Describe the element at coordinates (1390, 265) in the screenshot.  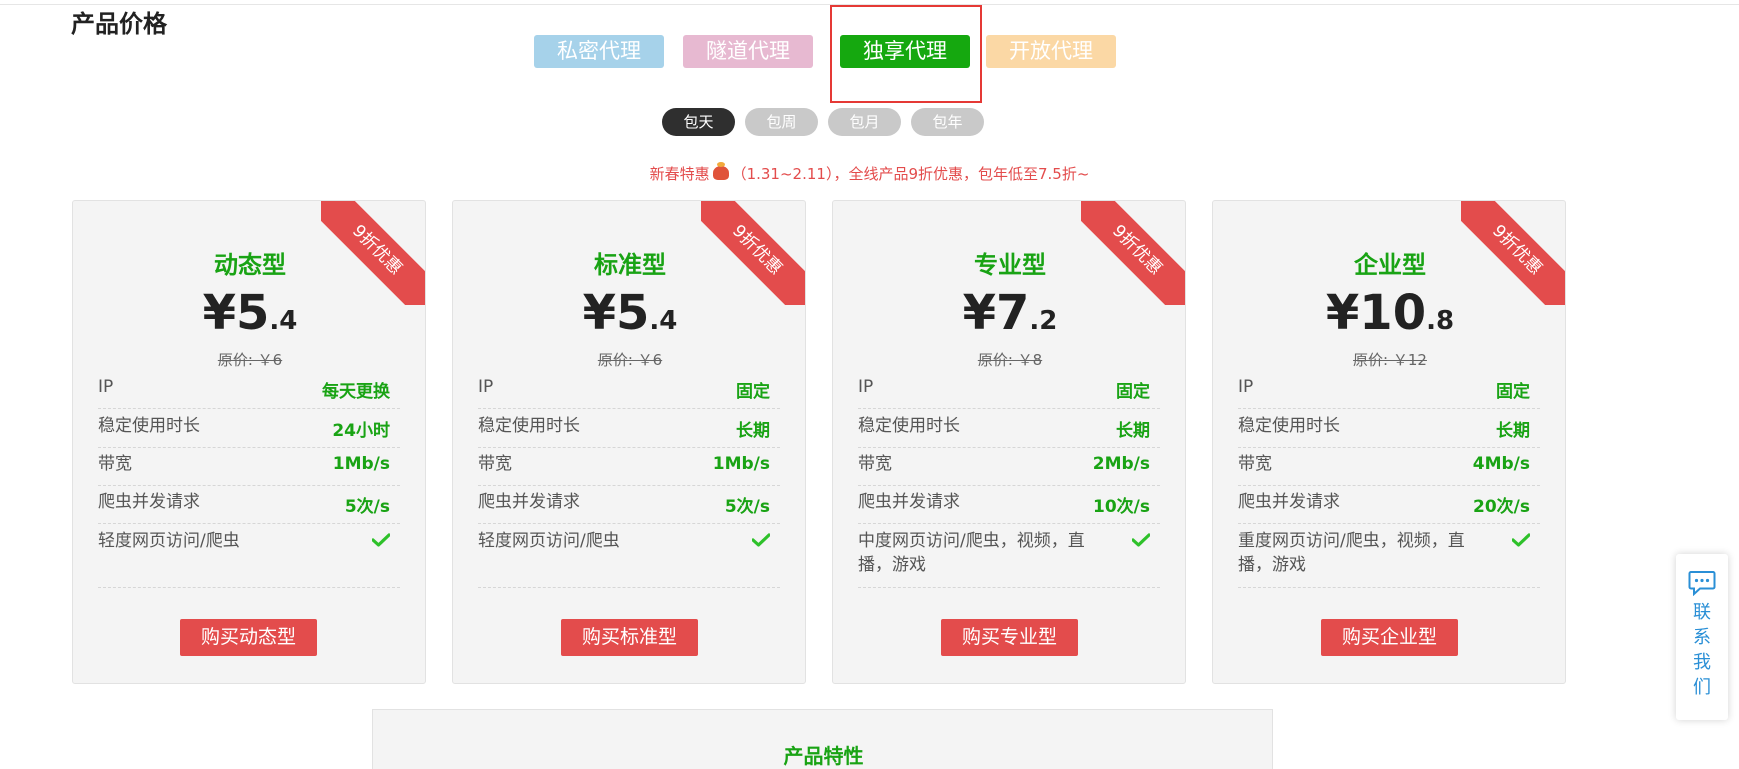
I see `plan-name: 企业型` at that location.